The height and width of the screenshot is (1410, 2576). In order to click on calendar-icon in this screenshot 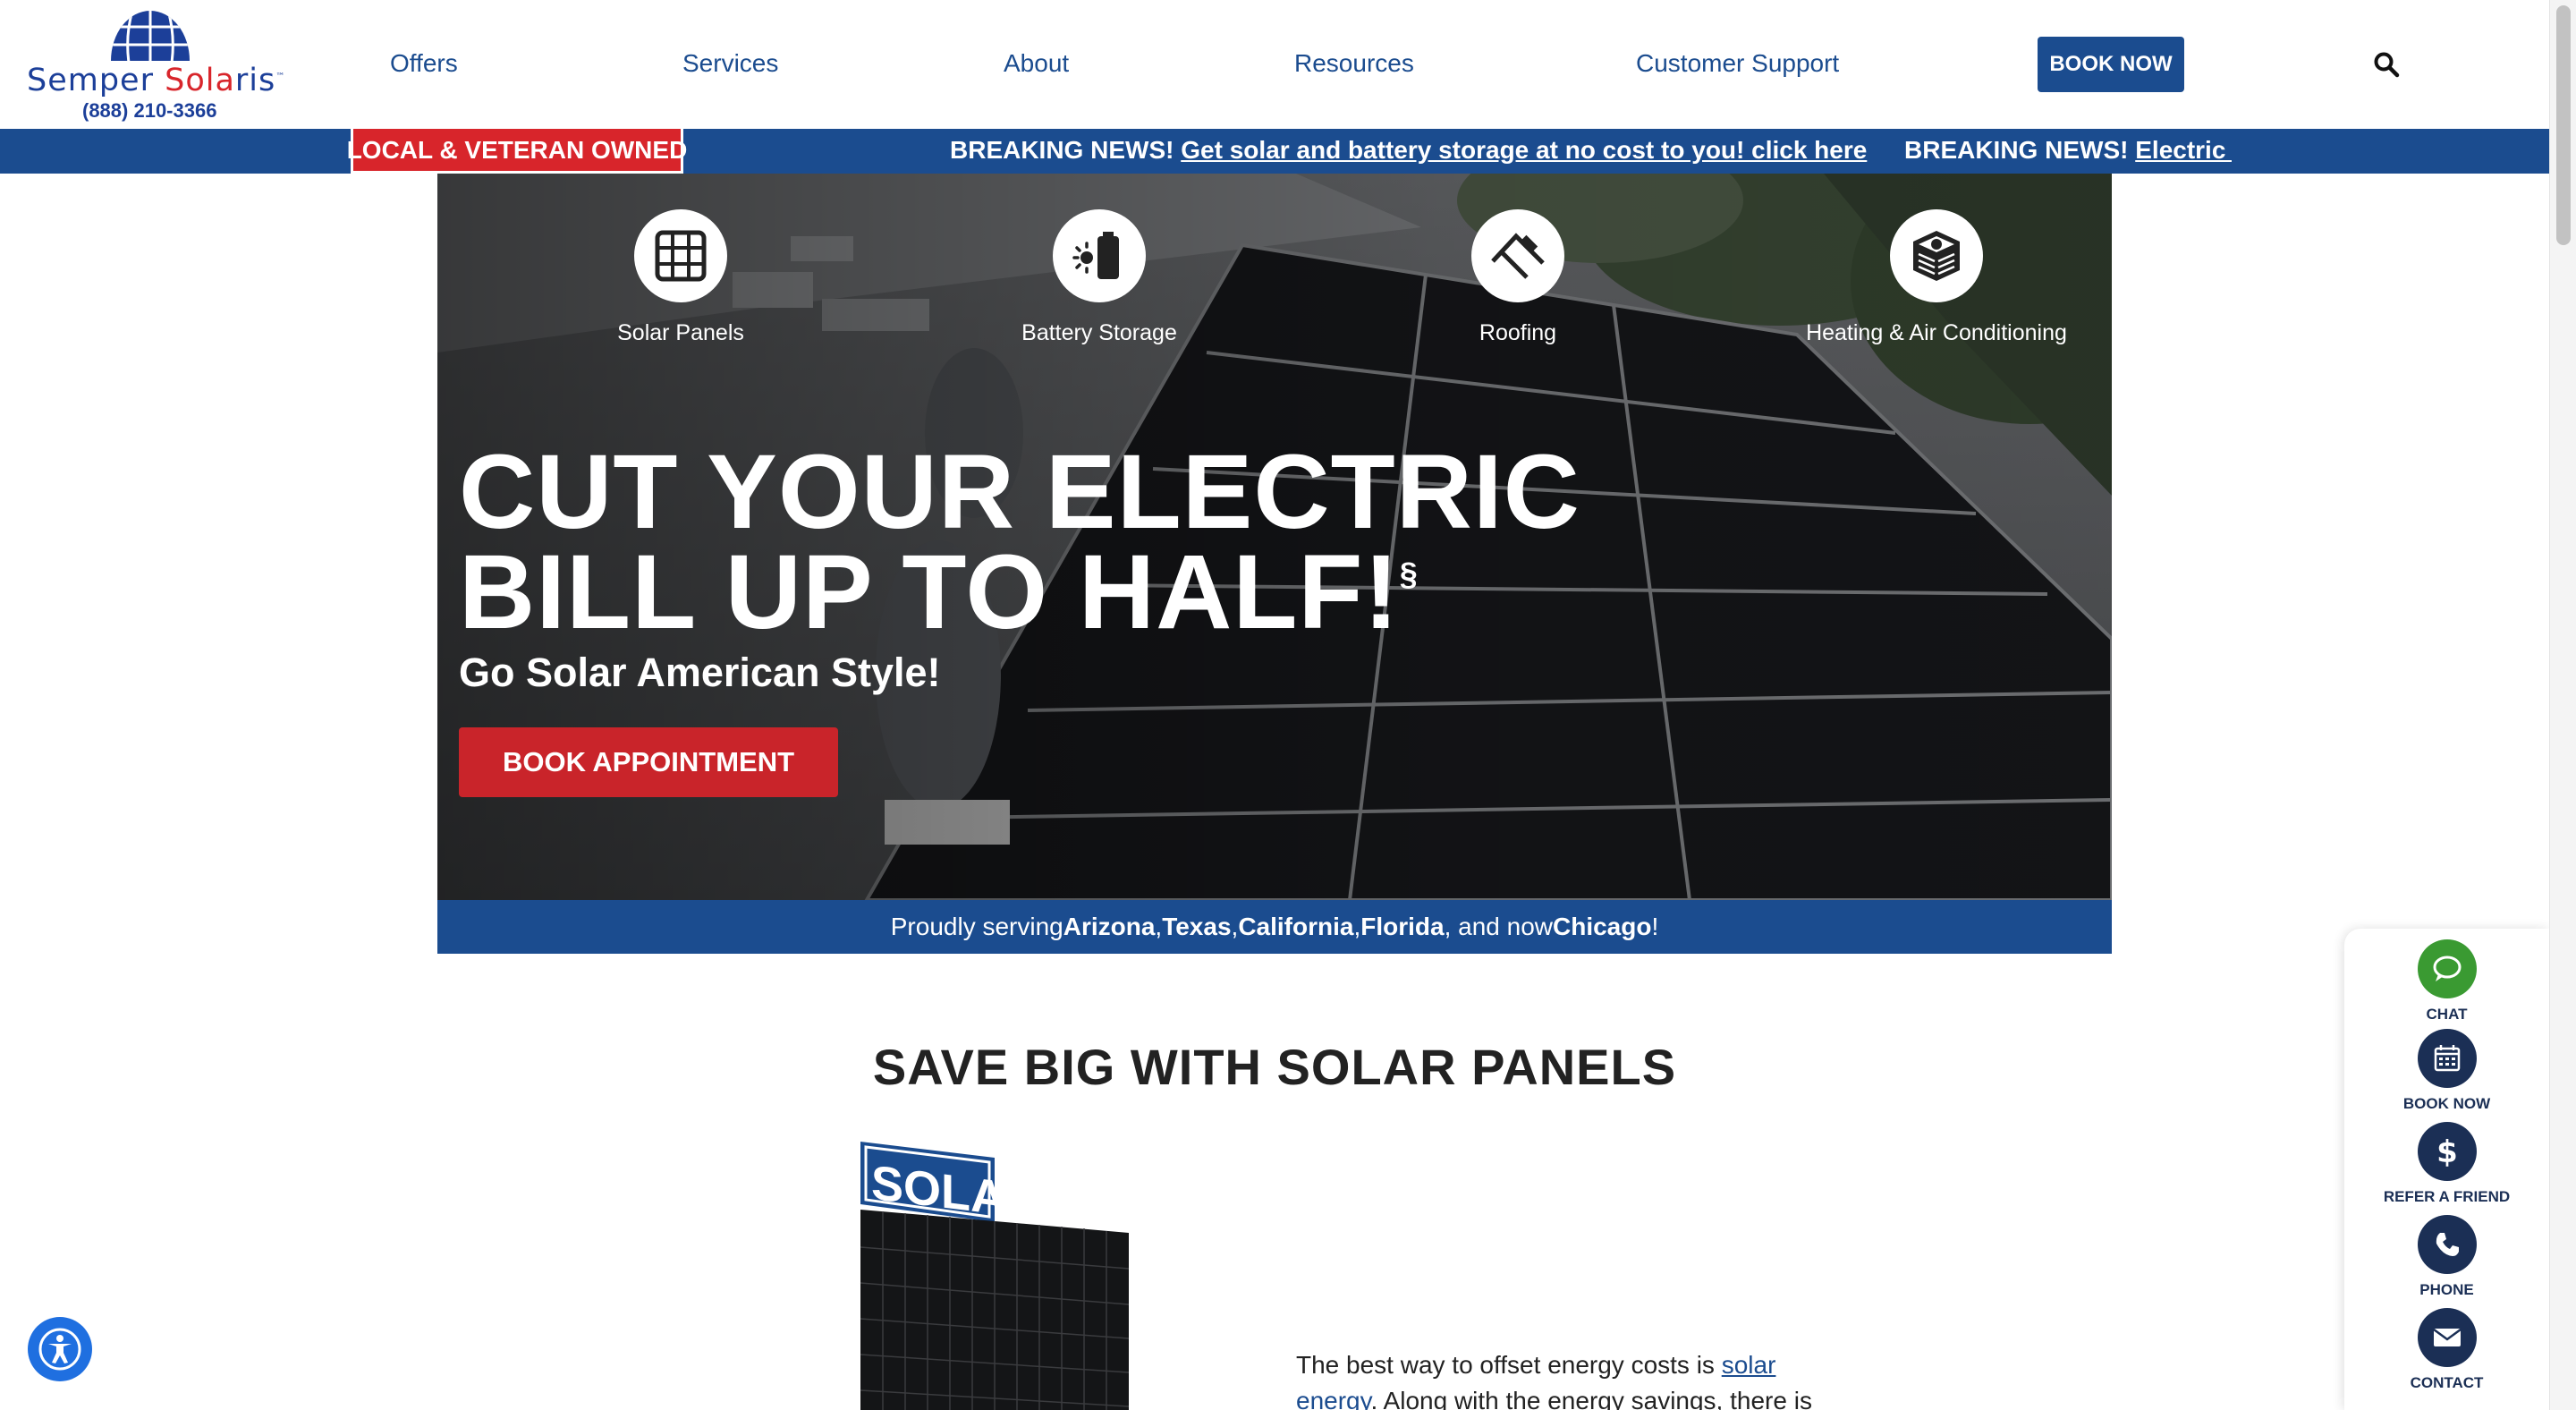, I will do `click(2447, 1059)`.